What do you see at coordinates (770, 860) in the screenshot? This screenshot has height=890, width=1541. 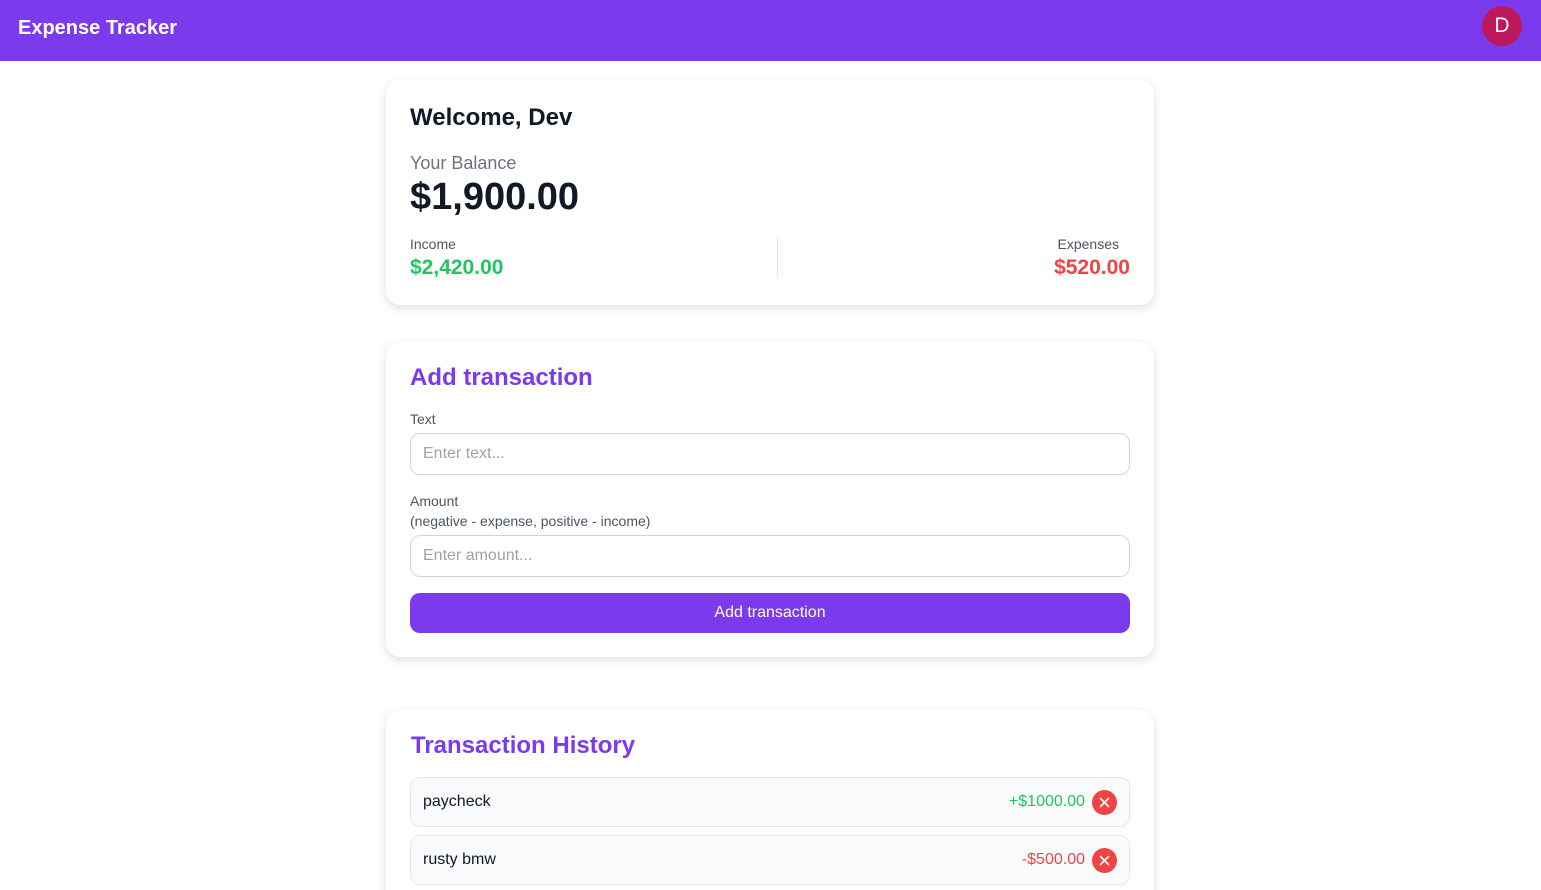 I see `transaction-row: rusty bmw -$500.00` at bounding box center [770, 860].